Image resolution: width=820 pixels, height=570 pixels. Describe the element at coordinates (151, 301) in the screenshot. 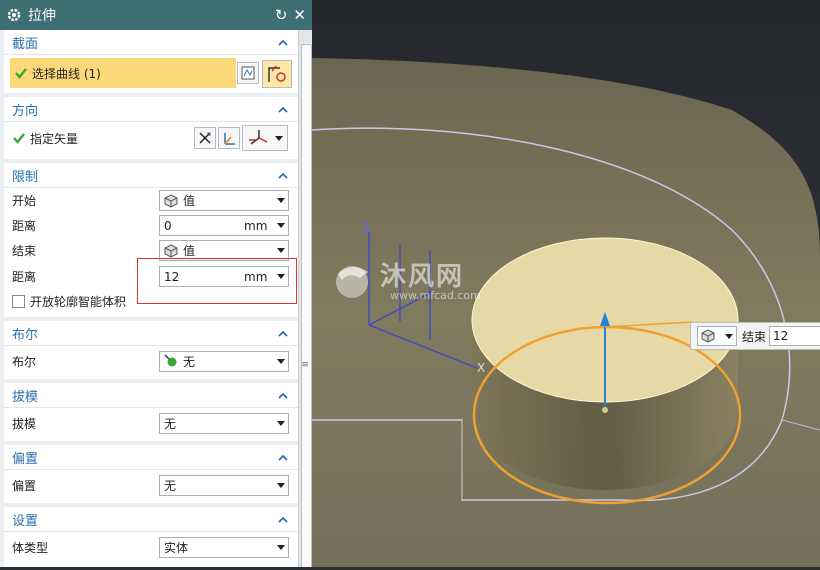

I see `open-profile-row: 开放轮廓智能体积` at that location.